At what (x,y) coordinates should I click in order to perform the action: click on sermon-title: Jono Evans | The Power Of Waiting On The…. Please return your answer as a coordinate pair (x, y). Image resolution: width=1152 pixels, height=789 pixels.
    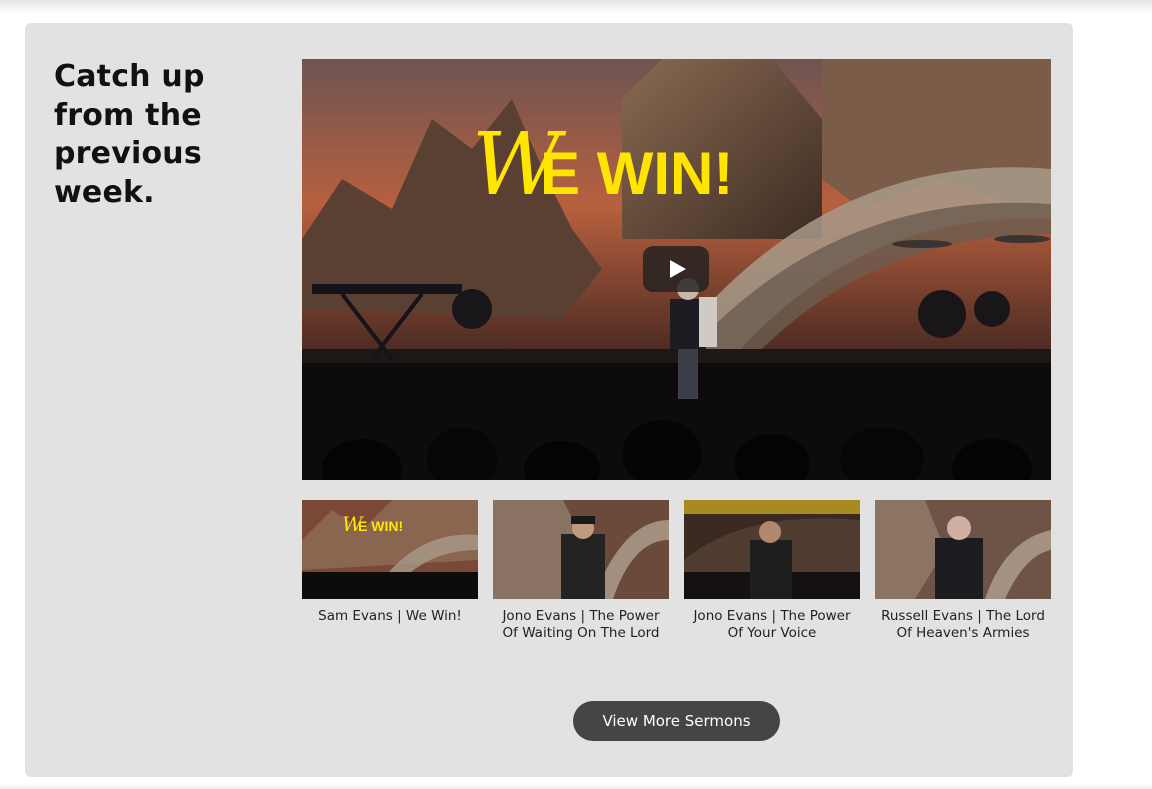
    Looking at the image, I should click on (581, 625).